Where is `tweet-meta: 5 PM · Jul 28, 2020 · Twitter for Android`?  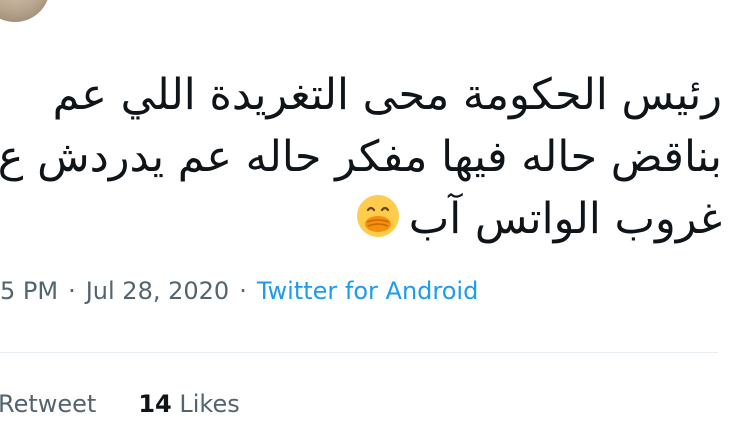
tweet-meta: 5 PM · Jul 28, 2020 · Twitter for Android is located at coordinates (239, 291).